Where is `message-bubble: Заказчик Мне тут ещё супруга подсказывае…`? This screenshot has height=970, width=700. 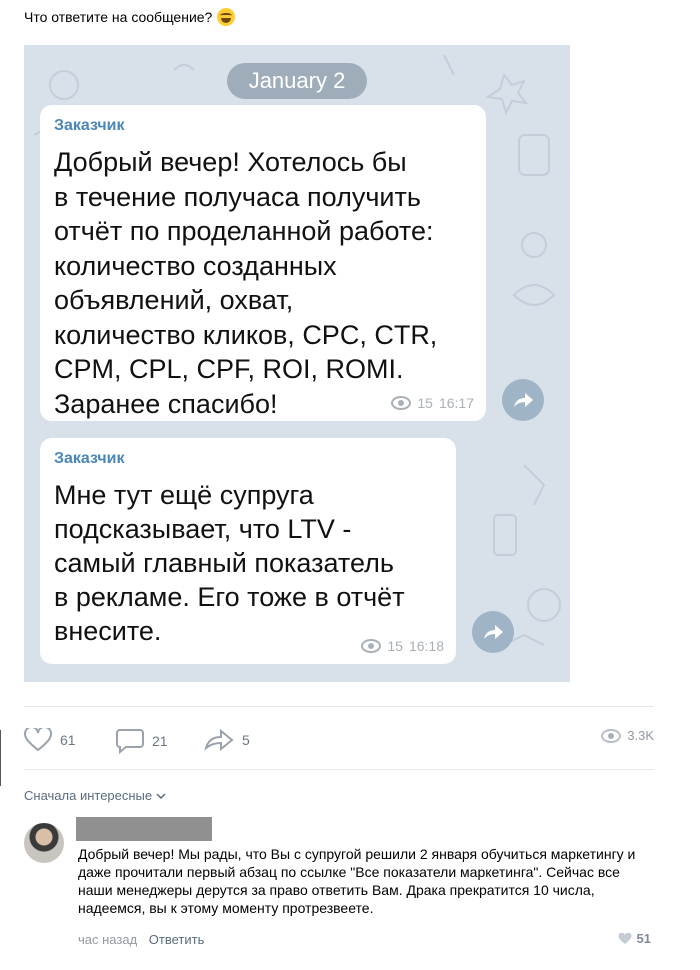 message-bubble: Заказчик Мне тут ещё супруга подсказывае… is located at coordinates (248, 551).